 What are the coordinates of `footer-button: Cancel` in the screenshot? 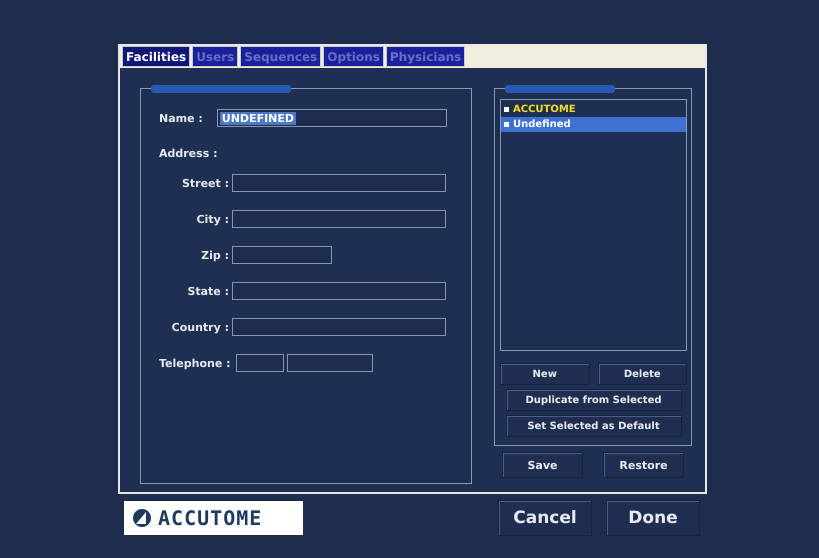 It's located at (545, 518).